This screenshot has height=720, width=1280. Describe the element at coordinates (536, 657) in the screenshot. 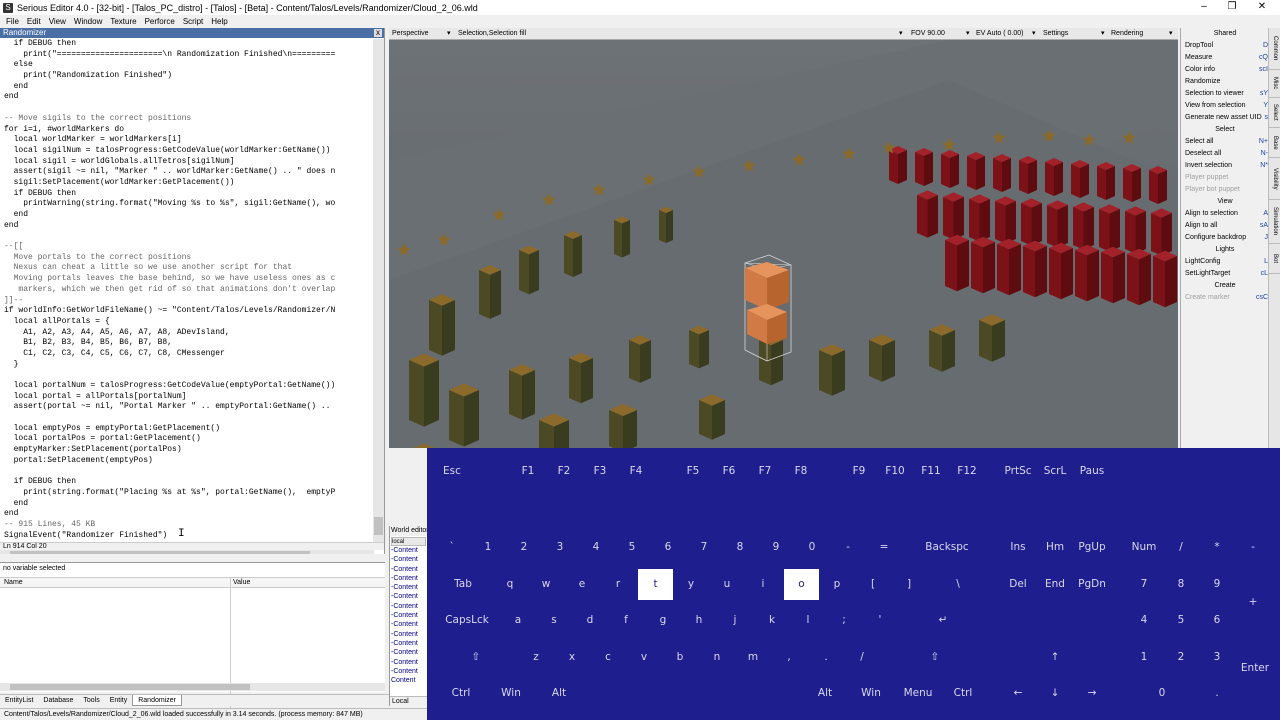

I see `key-z: z` at that location.